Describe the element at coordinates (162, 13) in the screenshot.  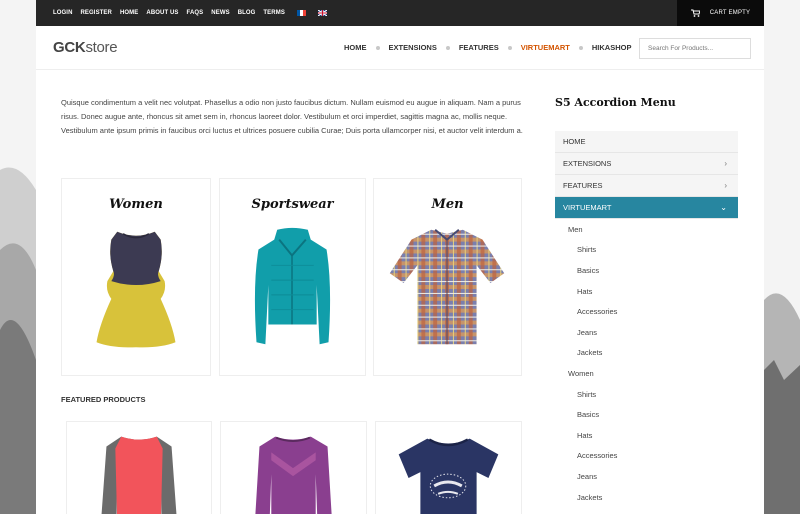
I see `top-link-about: ABOUT US` at that location.